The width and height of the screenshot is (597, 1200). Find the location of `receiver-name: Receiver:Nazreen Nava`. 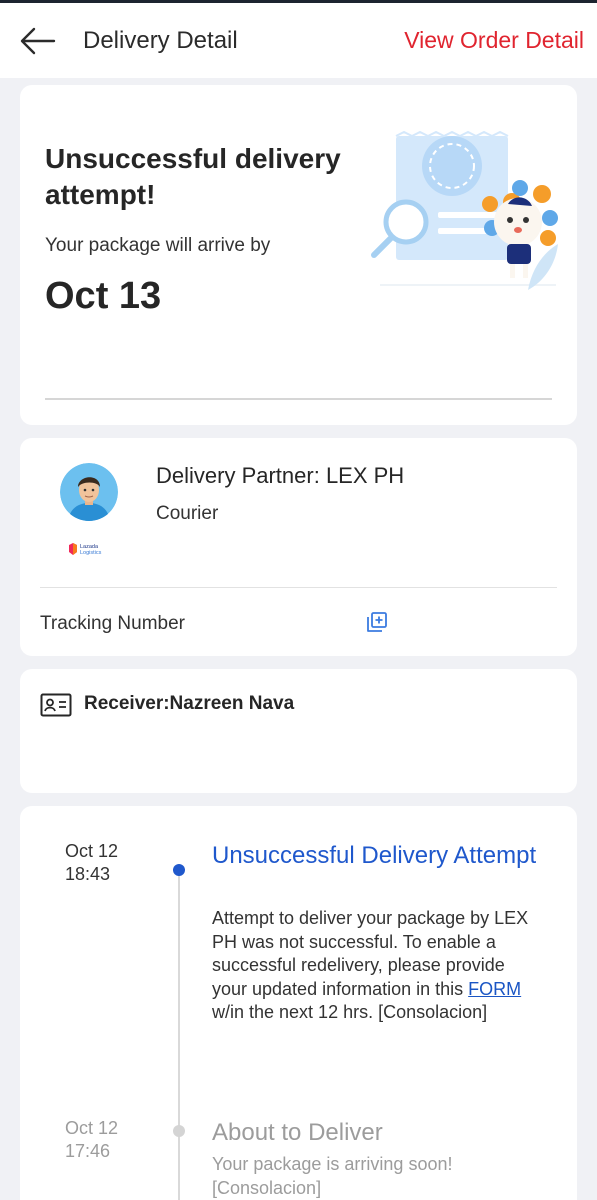

receiver-name: Receiver:Nazreen Nava is located at coordinates (189, 703).